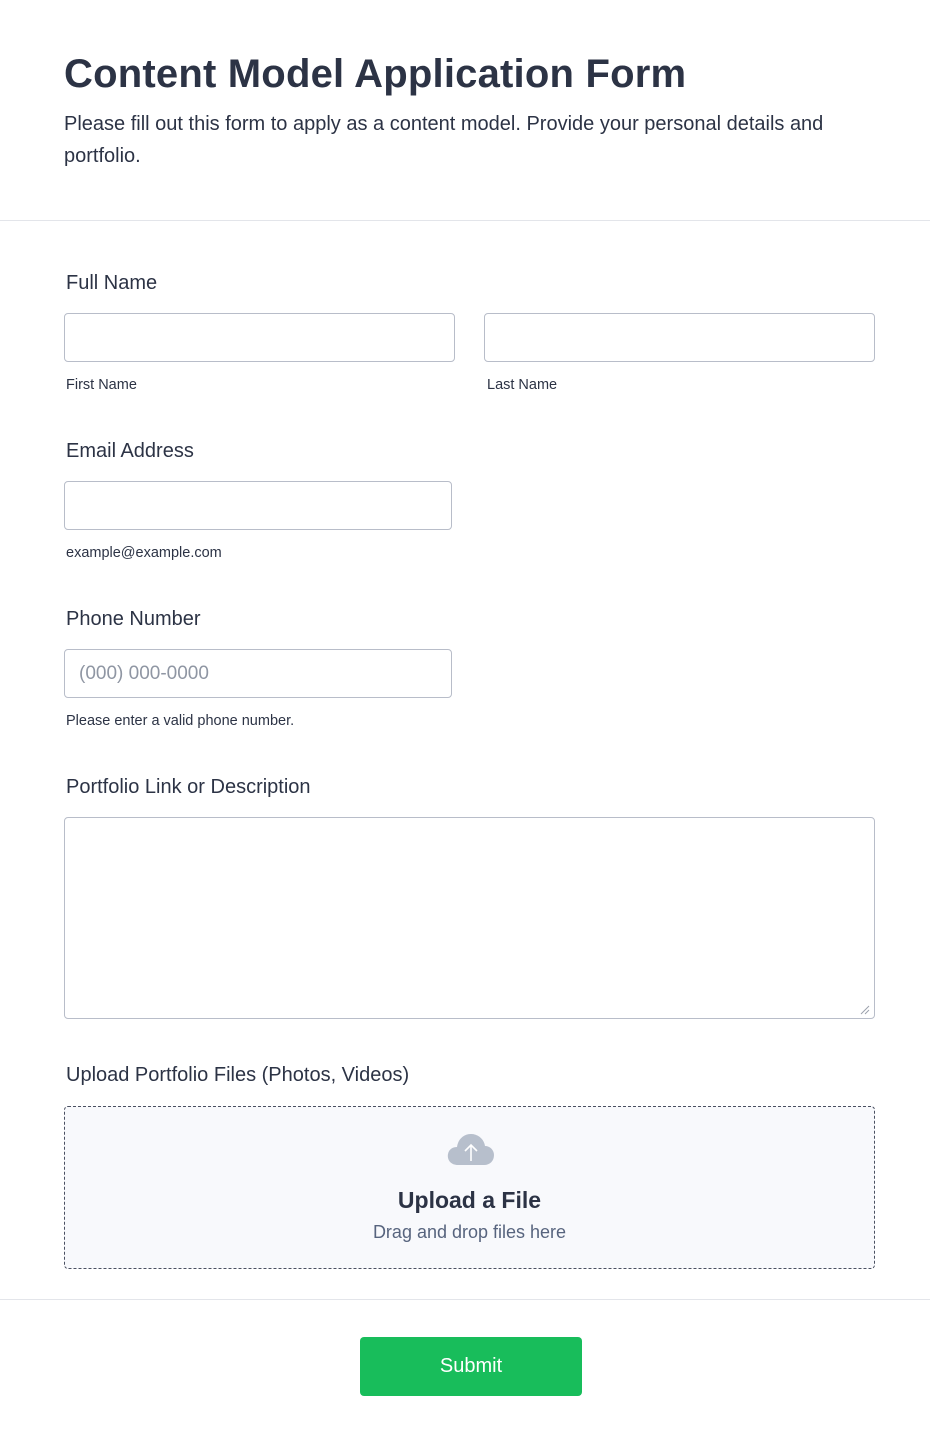  Describe the element at coordinates (258, 505) in the screenshot. I see `email-input` at that location.